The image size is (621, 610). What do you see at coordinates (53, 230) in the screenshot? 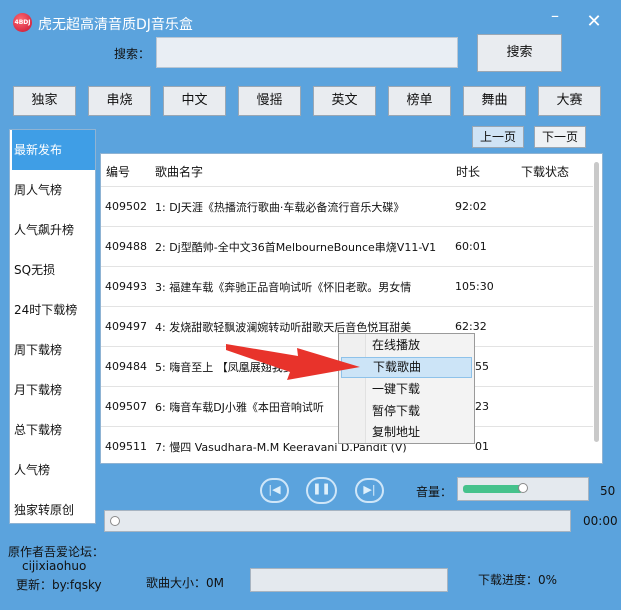
I see `sidebar-item-rising: 人气飙升榜` at bounding box center [53, 230].